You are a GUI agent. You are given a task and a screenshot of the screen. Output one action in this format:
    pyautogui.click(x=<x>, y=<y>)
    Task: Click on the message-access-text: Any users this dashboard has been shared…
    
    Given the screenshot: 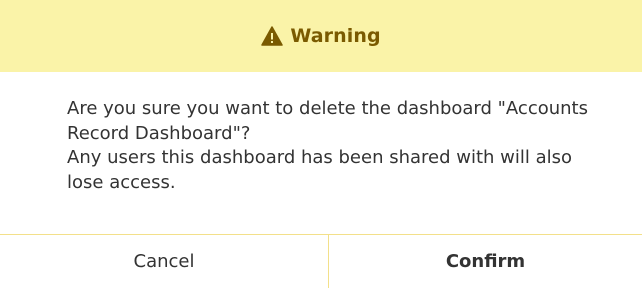 What is the action you would take?
    pyautogui.click(x=320, y=170)
    